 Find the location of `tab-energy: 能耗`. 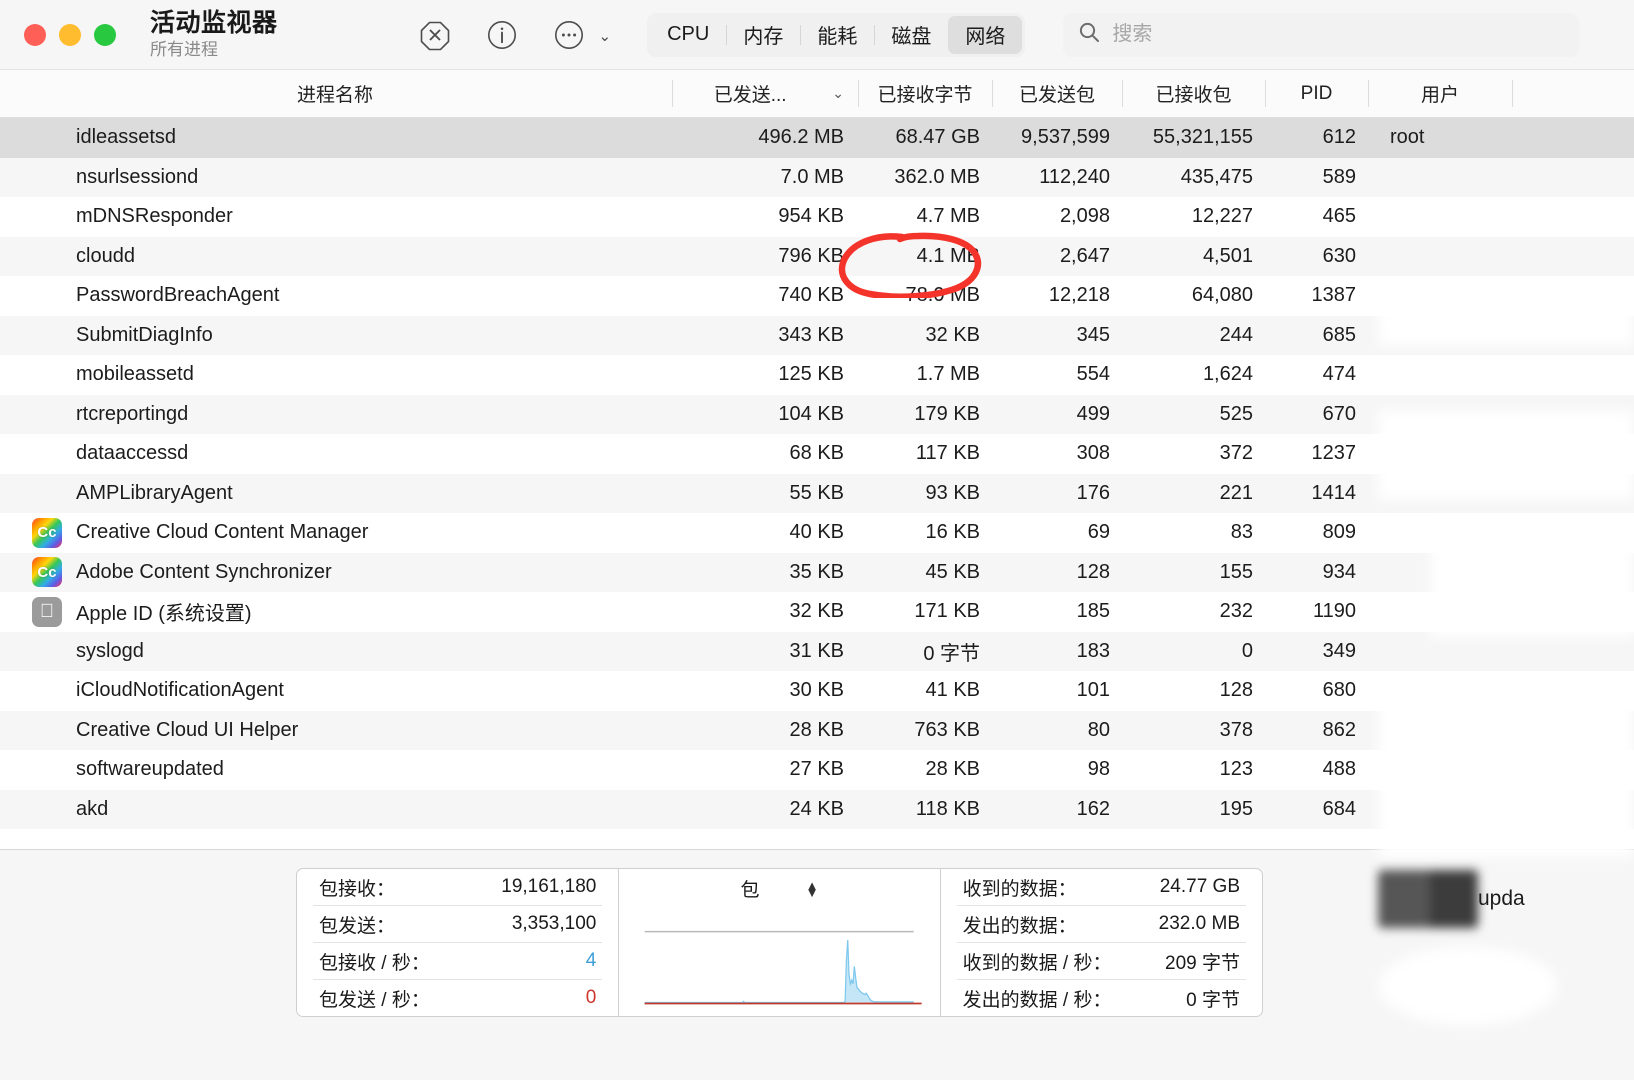

tab-energy: 能耗 is located at coordinates (837, 35).